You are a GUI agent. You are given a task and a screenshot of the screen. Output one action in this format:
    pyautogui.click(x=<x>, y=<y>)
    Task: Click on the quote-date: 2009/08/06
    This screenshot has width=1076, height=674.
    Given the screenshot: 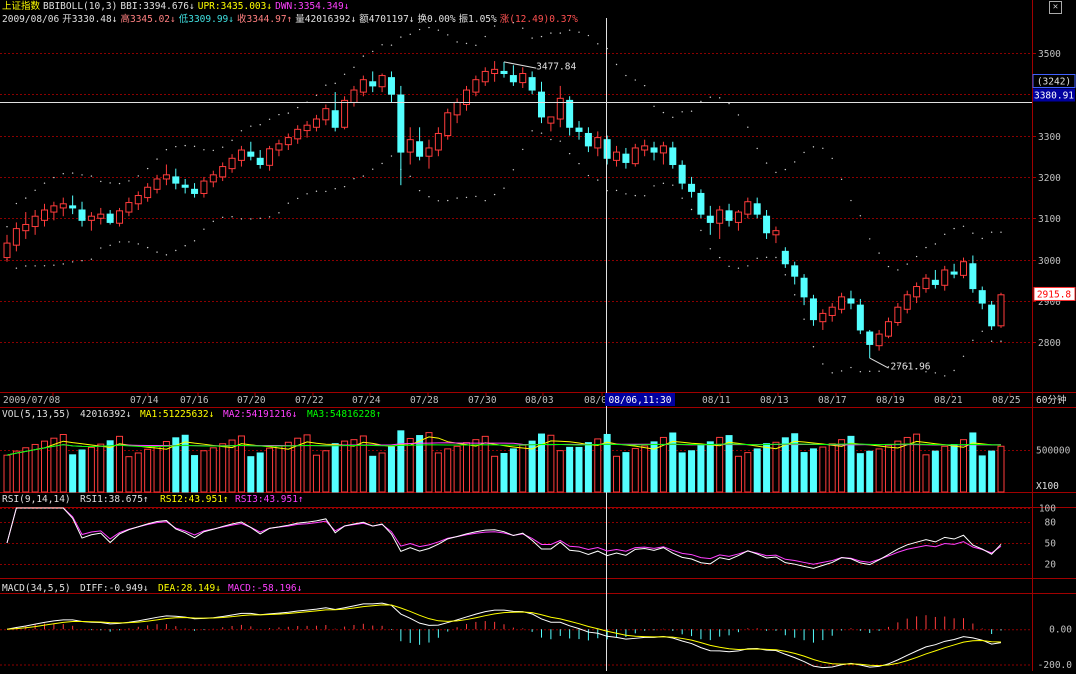 What is the action you would take?
    pyautogui.click(x=31, y=19)
    